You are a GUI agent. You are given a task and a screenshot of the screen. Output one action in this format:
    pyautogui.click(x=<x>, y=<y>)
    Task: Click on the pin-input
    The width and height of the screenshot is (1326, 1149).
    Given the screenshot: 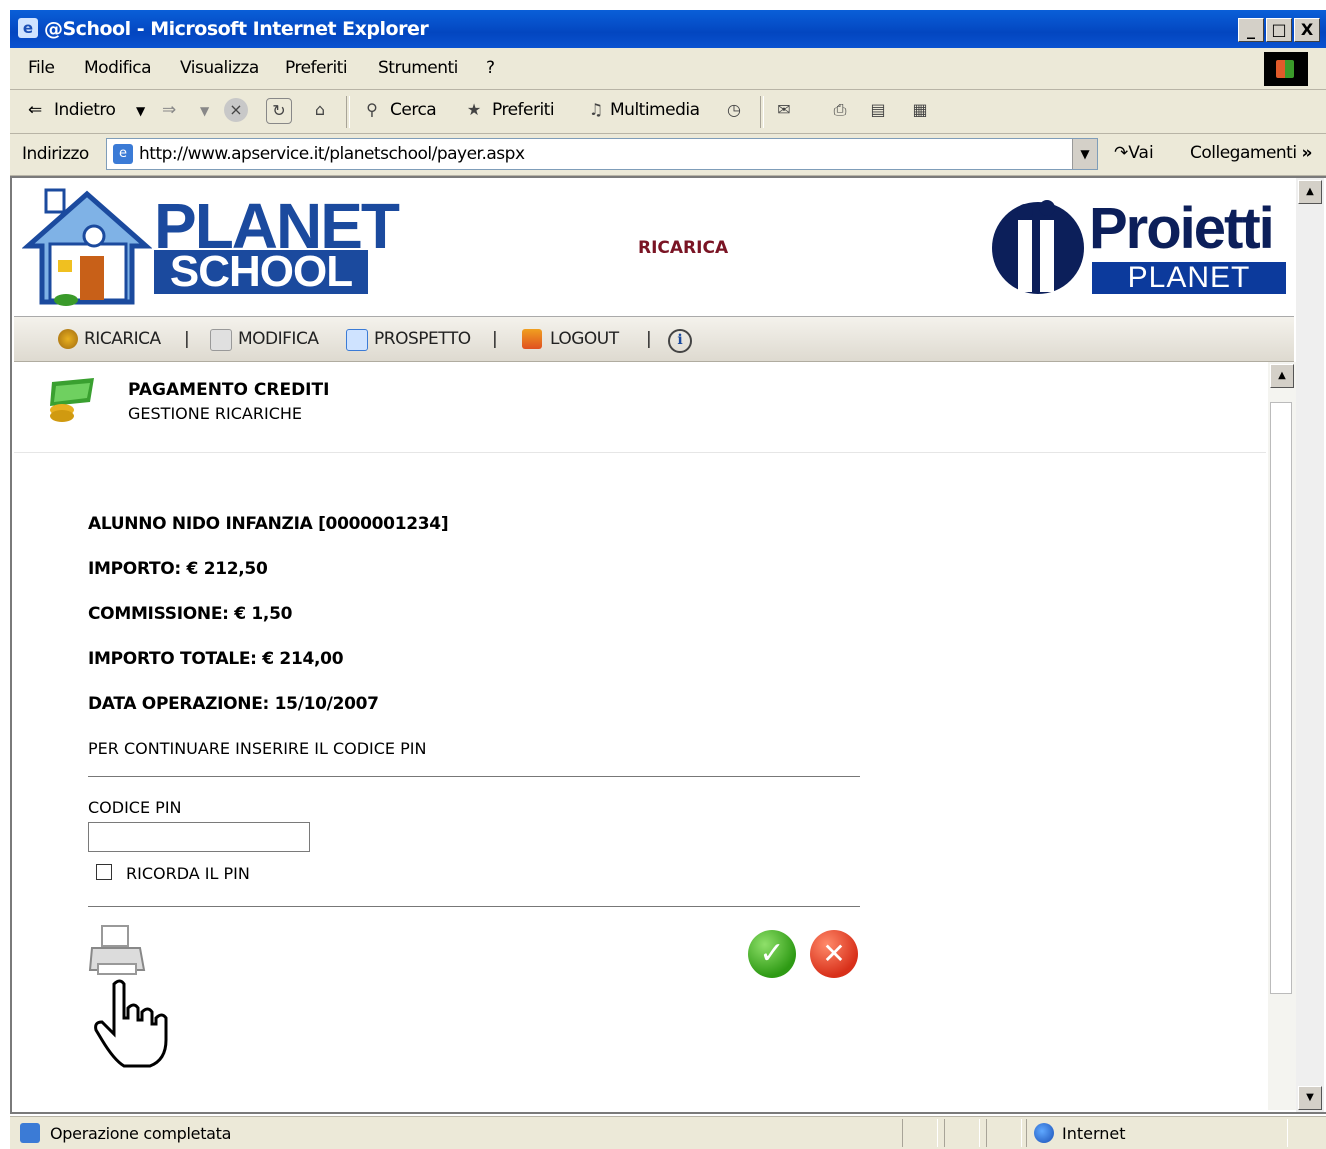 What is the action you would take?
    pyautogui.click(x=199, y=837)
    